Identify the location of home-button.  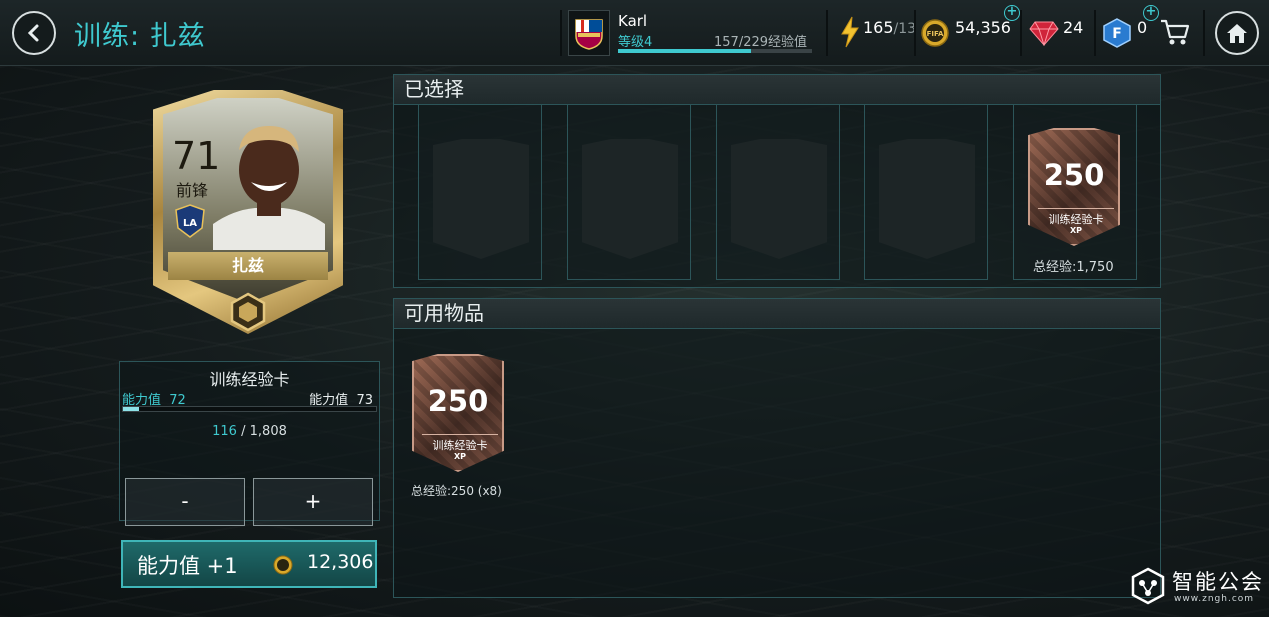
(1237, 33).